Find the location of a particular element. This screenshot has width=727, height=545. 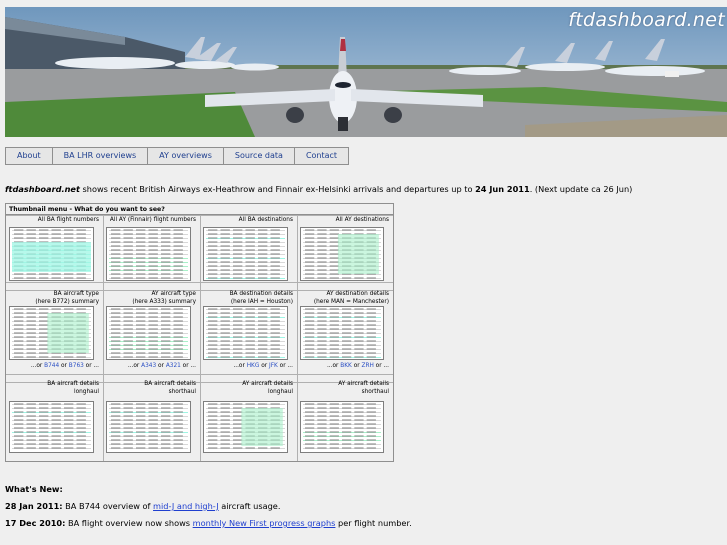

intro-next-update: . (Next update ca 26 Jun) is located at coordinates (581, 189).